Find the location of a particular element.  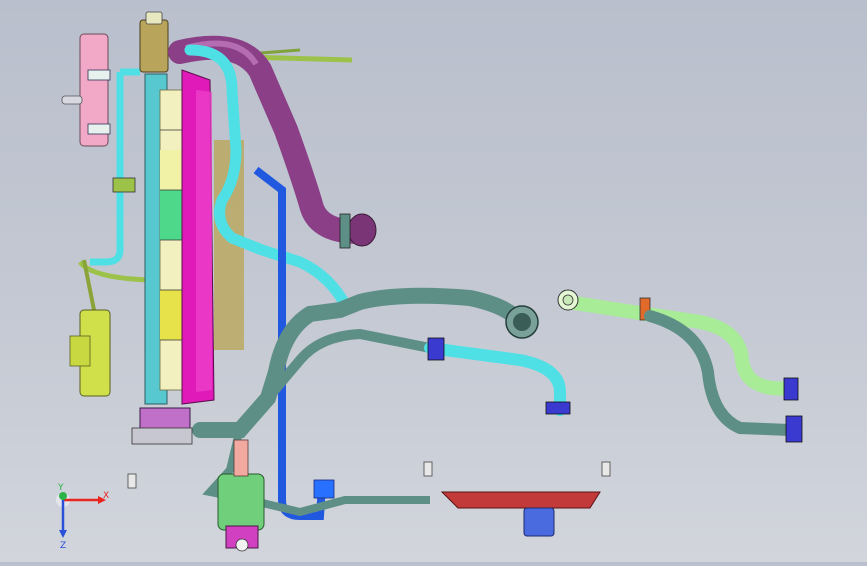

cyan-pipe-right is located at coordinates (495, 379).